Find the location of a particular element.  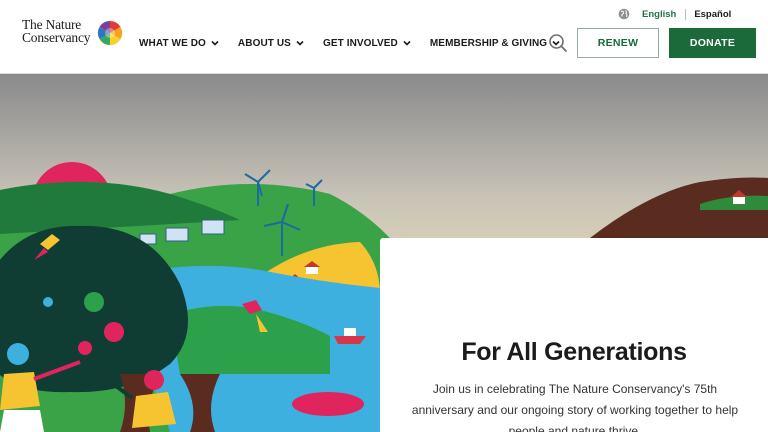

language-switcher: English Español is located at coordinates (674, 14).